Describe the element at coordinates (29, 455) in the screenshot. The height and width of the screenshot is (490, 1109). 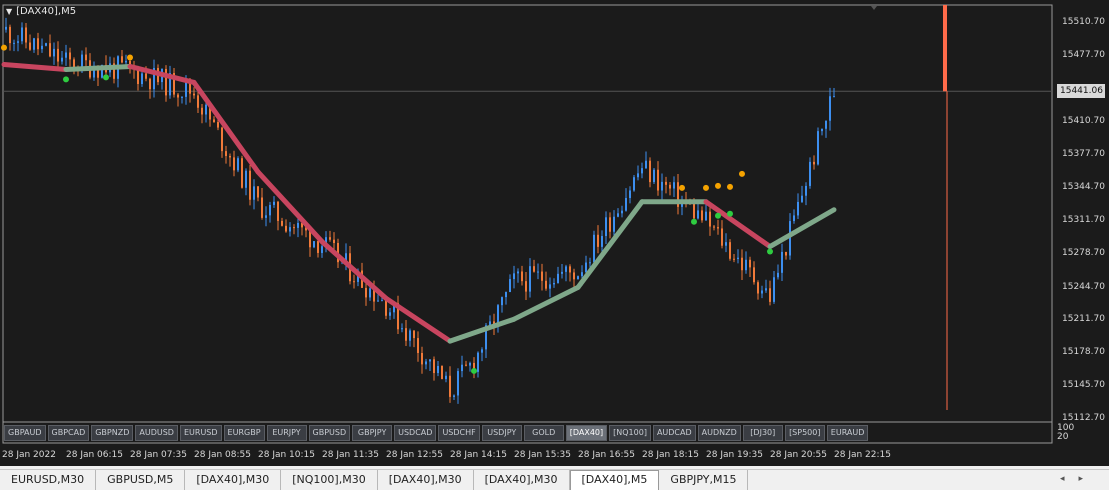
I see `time-tick-label: 28 Jan 2022` at that location.